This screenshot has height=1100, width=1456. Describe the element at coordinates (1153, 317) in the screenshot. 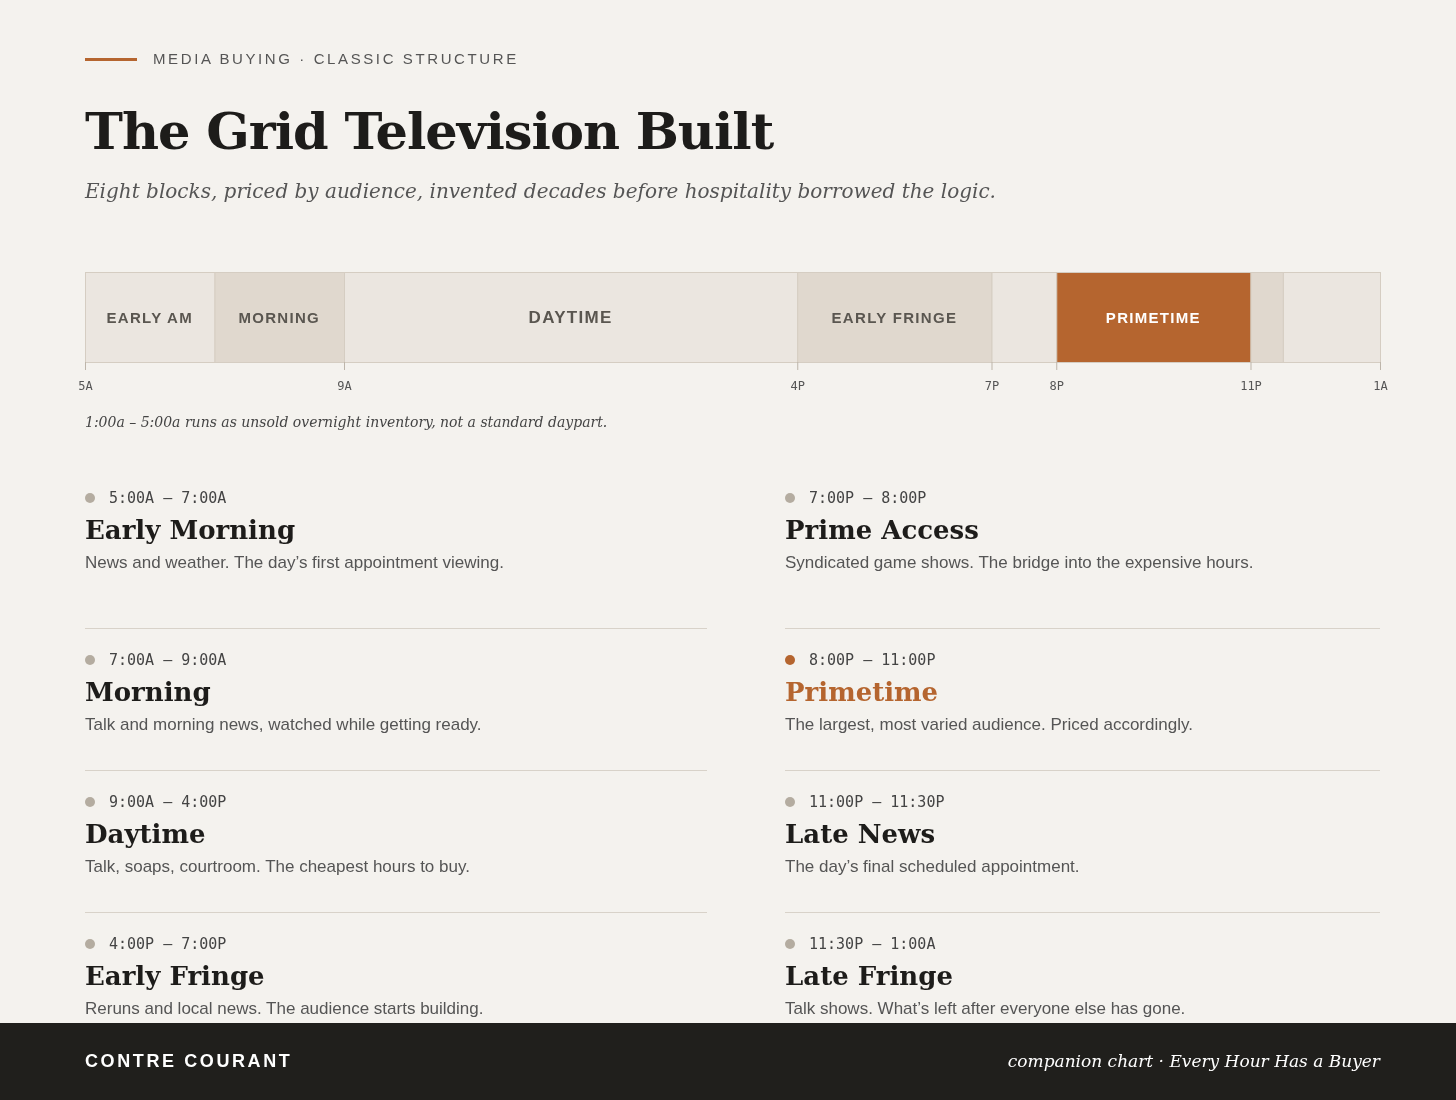

I see `daypart-block-label: PRIMETIME` at that location.